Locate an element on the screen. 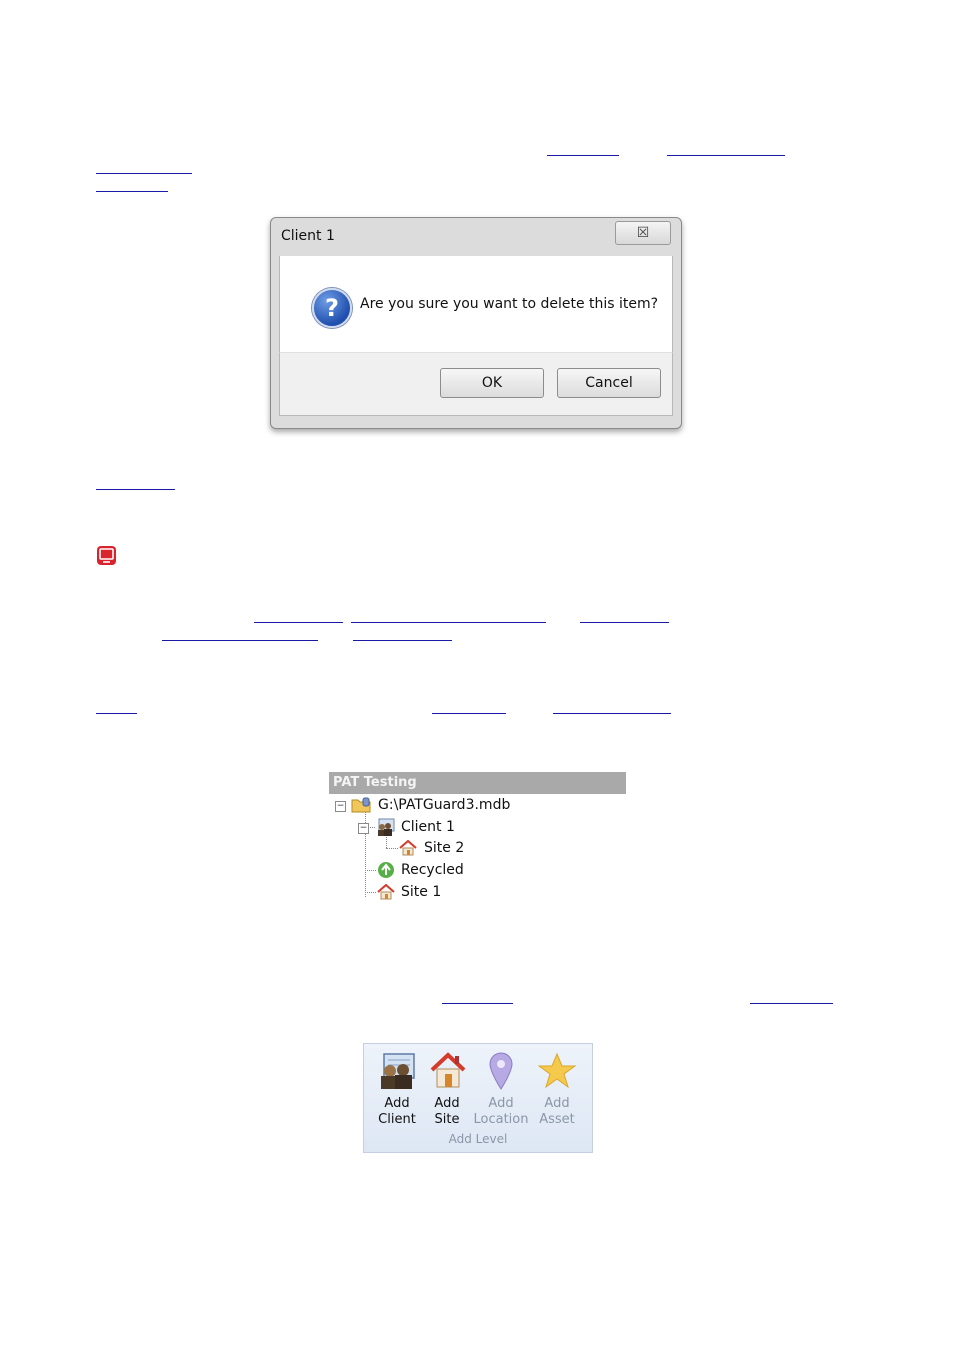 This screenshot has height=1351, width=954. add-client-button: Add Client is located at coordinates (397, 1090).